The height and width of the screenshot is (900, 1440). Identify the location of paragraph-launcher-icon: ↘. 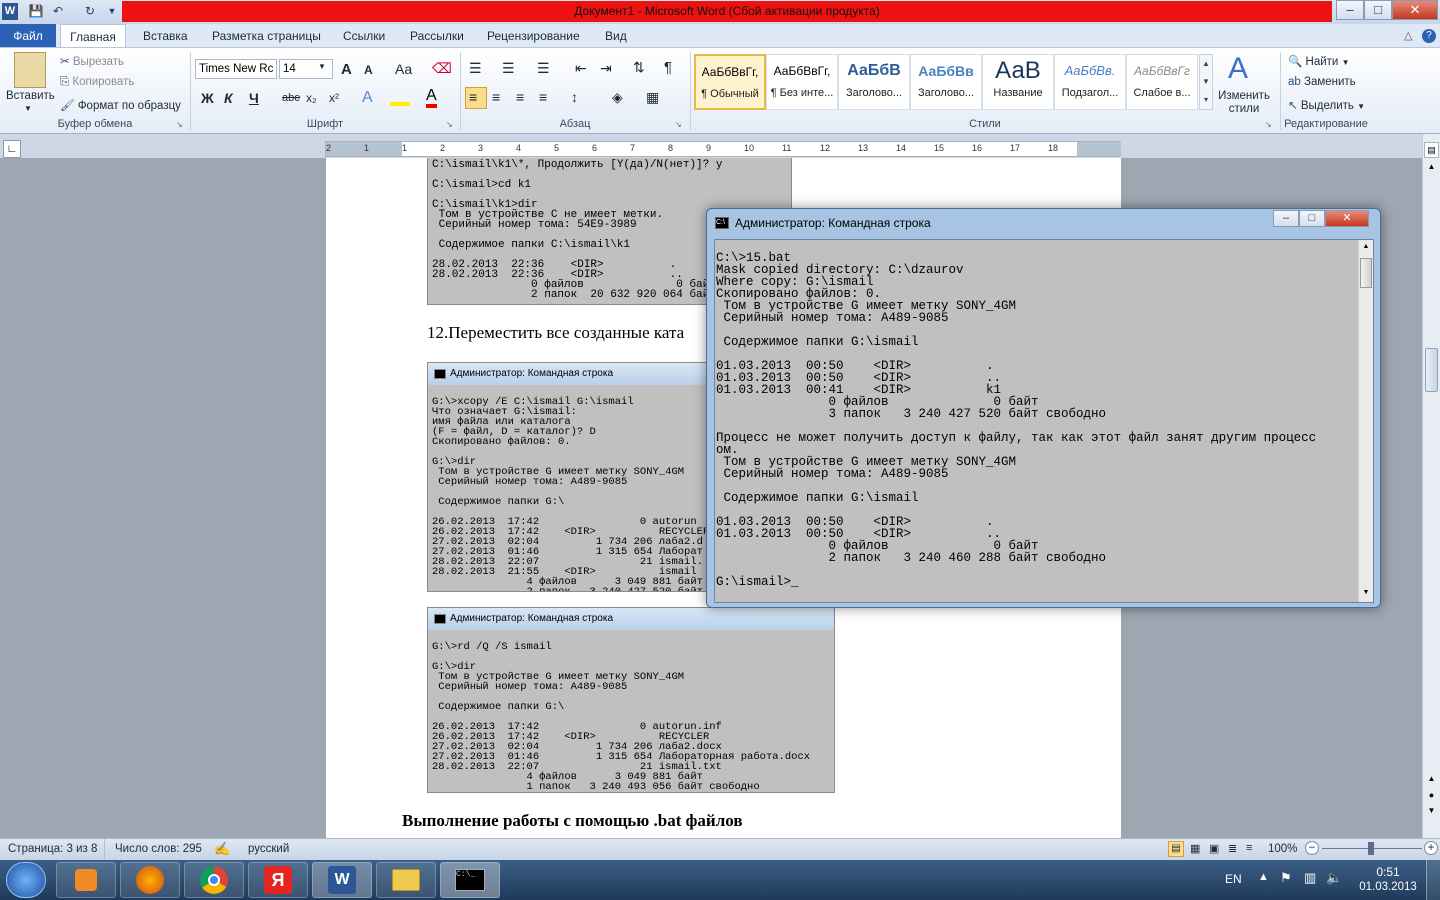
(678, 124).